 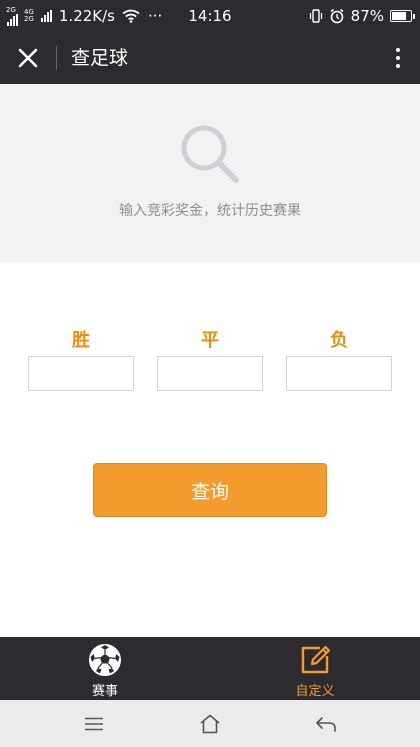 I want to click on battery-icon, so click(x=402, y=16).